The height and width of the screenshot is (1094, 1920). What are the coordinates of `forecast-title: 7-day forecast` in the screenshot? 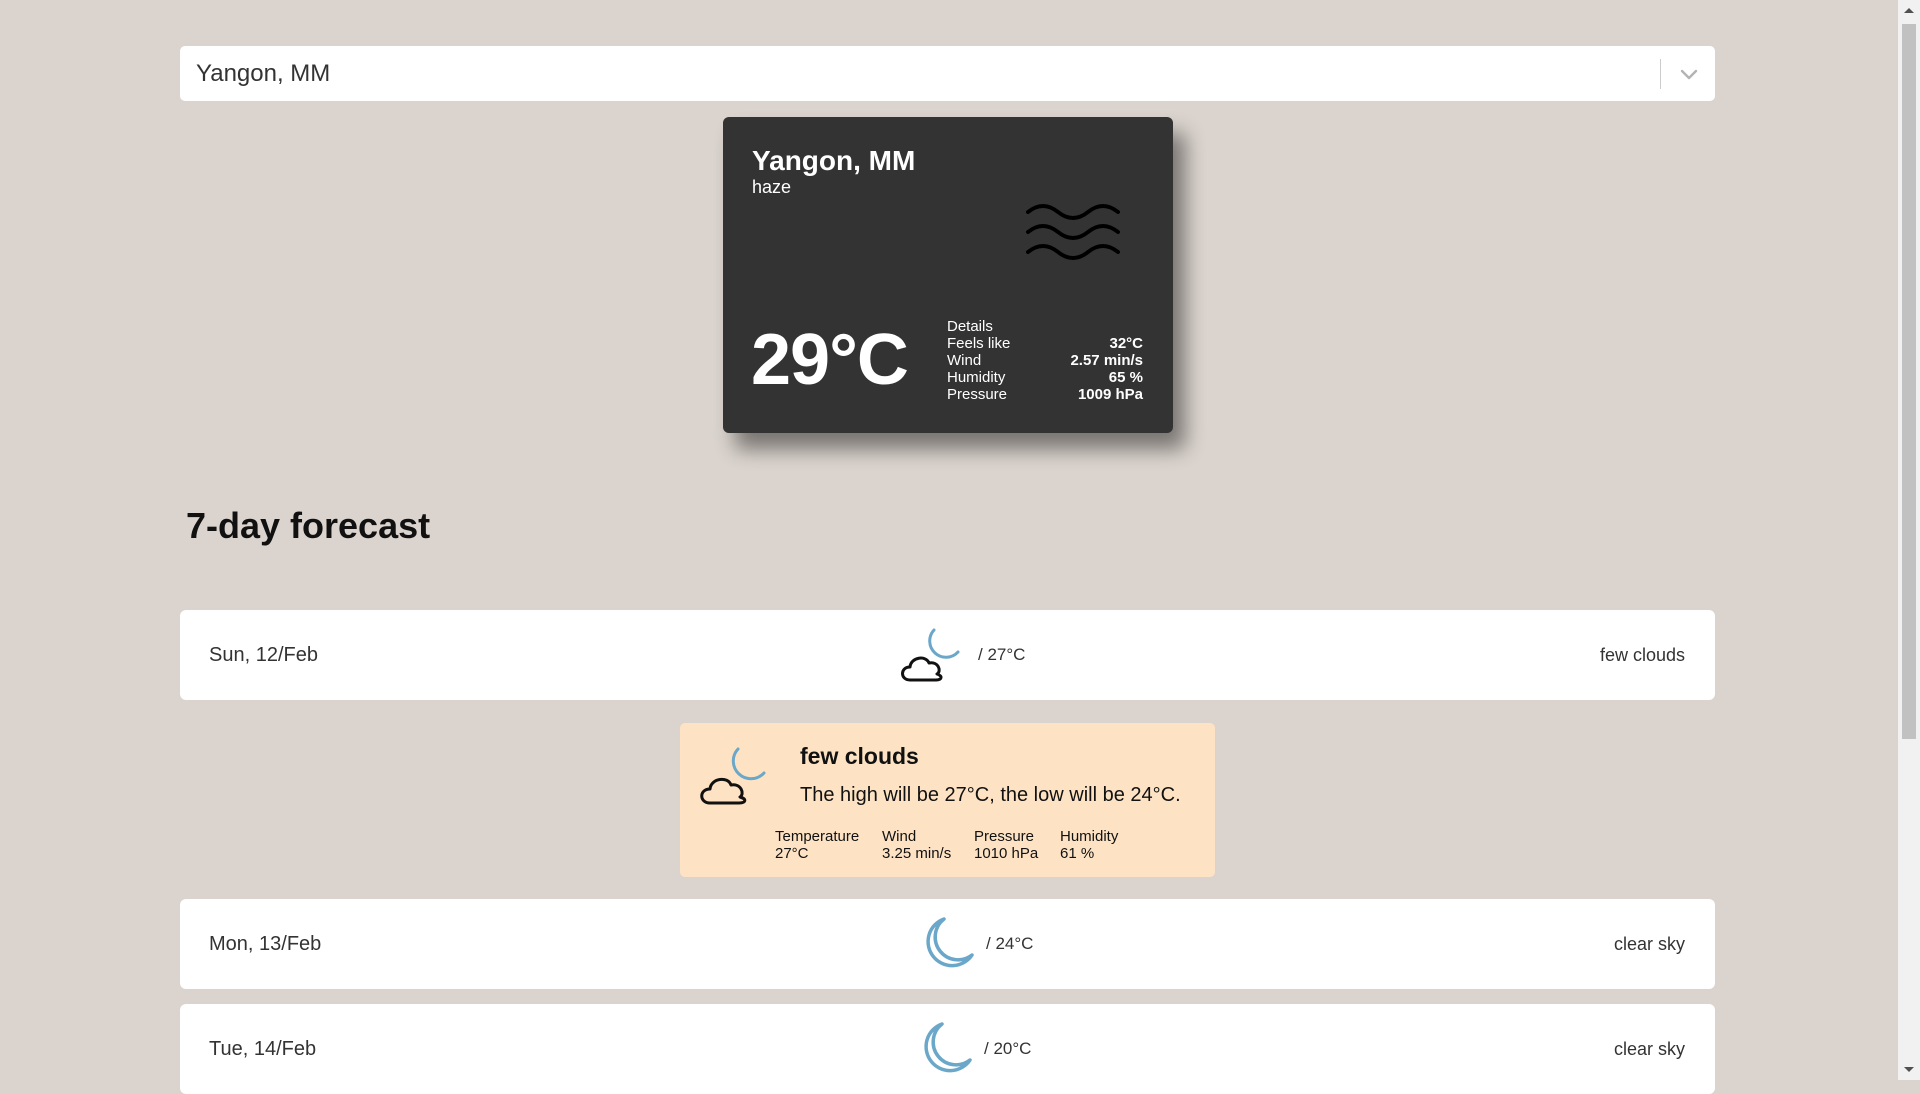 It's located at (308, 525).